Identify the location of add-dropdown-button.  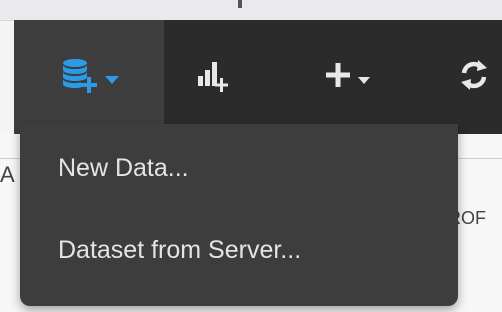
(347, 77).